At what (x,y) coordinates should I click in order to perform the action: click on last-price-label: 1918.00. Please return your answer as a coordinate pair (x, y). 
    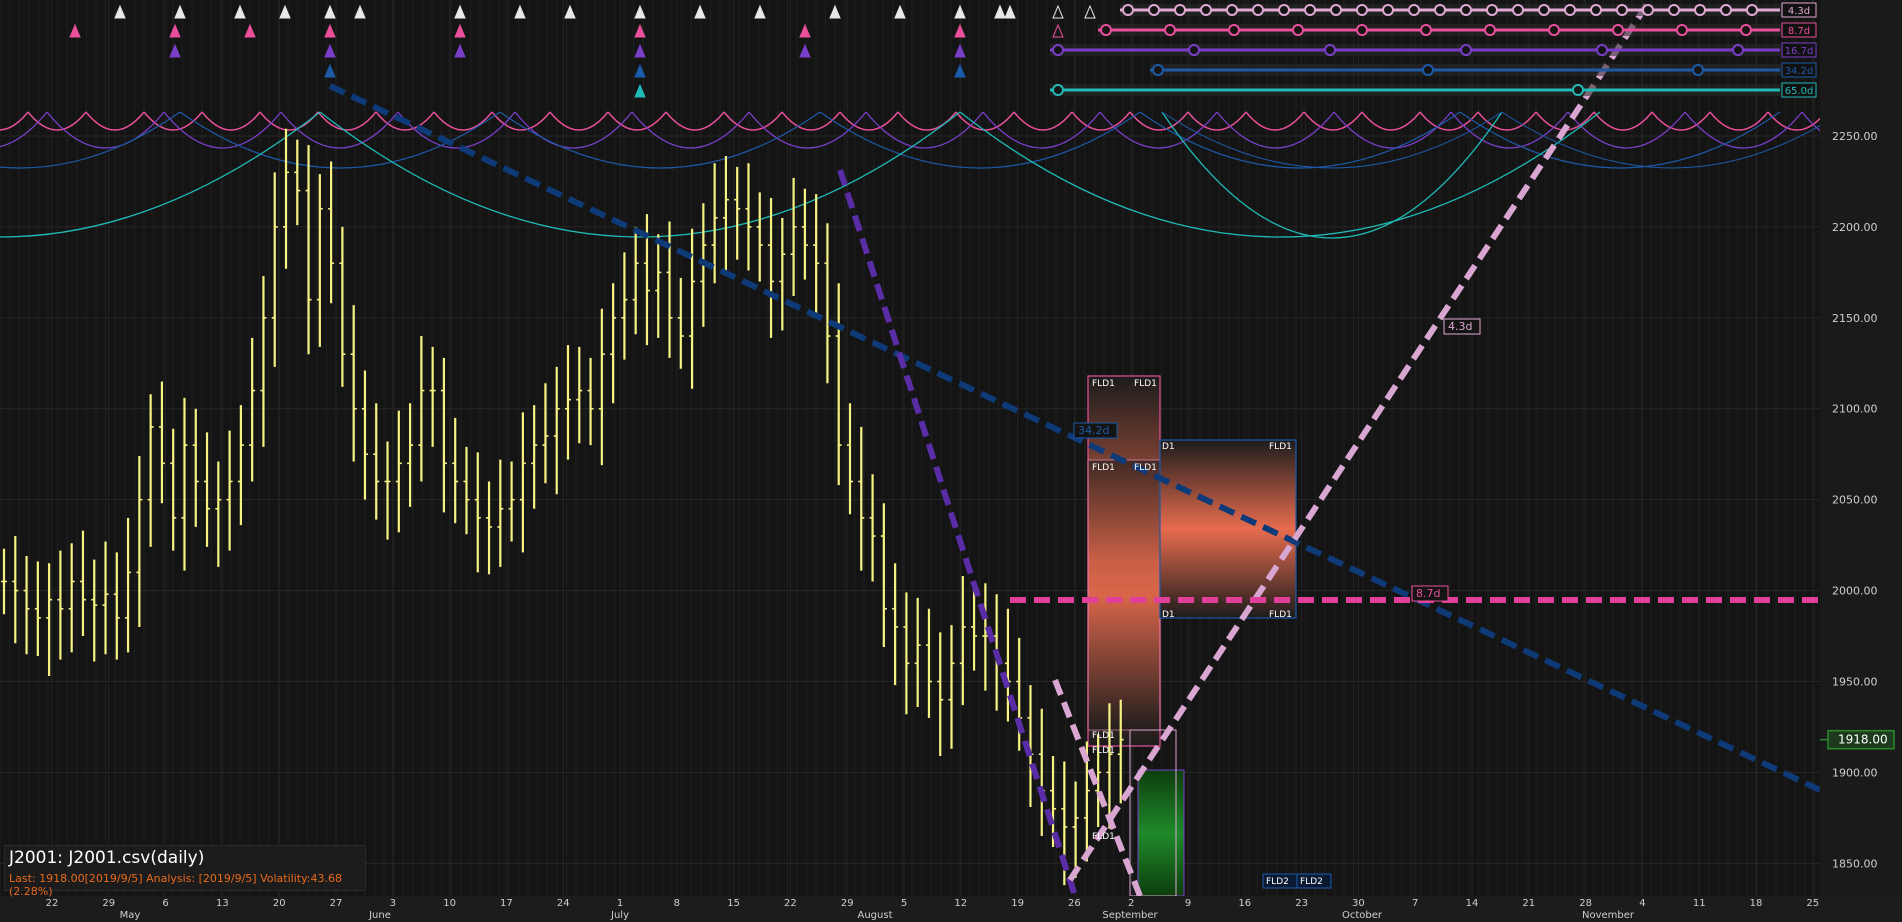
    Looking at the image, I should click on (1863, 740).